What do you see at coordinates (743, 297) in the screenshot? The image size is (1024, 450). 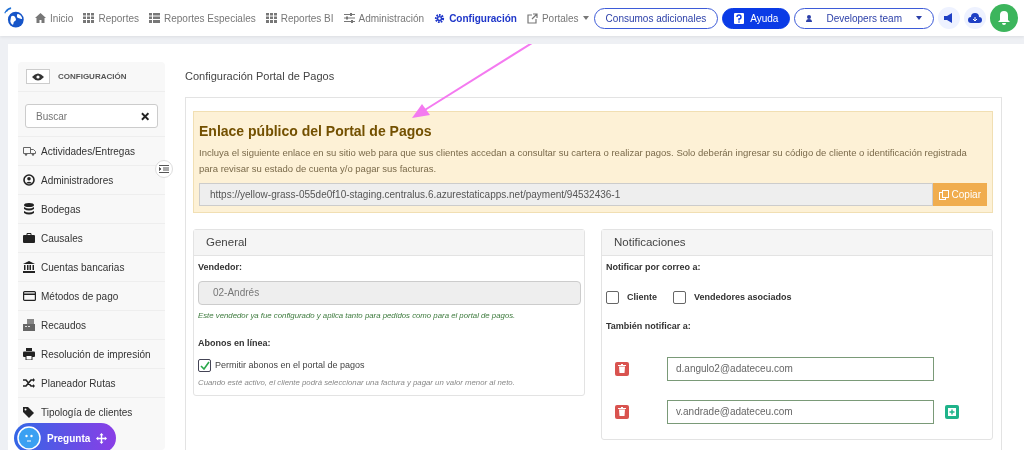 I see `checkbox-label: Vendedores asociados` at bounding box center [743, 297].